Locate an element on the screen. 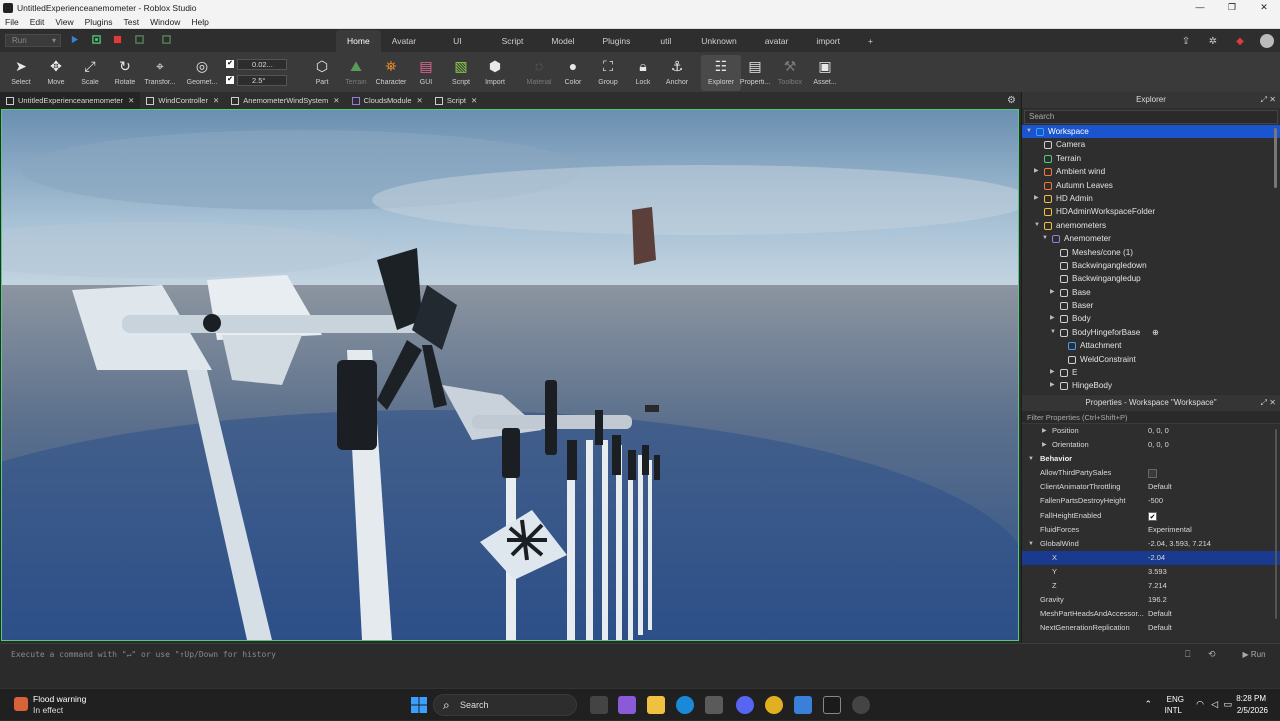 This screenshot has width=1280, height=721. tab-home: Home is located at coordinates (358, 41).